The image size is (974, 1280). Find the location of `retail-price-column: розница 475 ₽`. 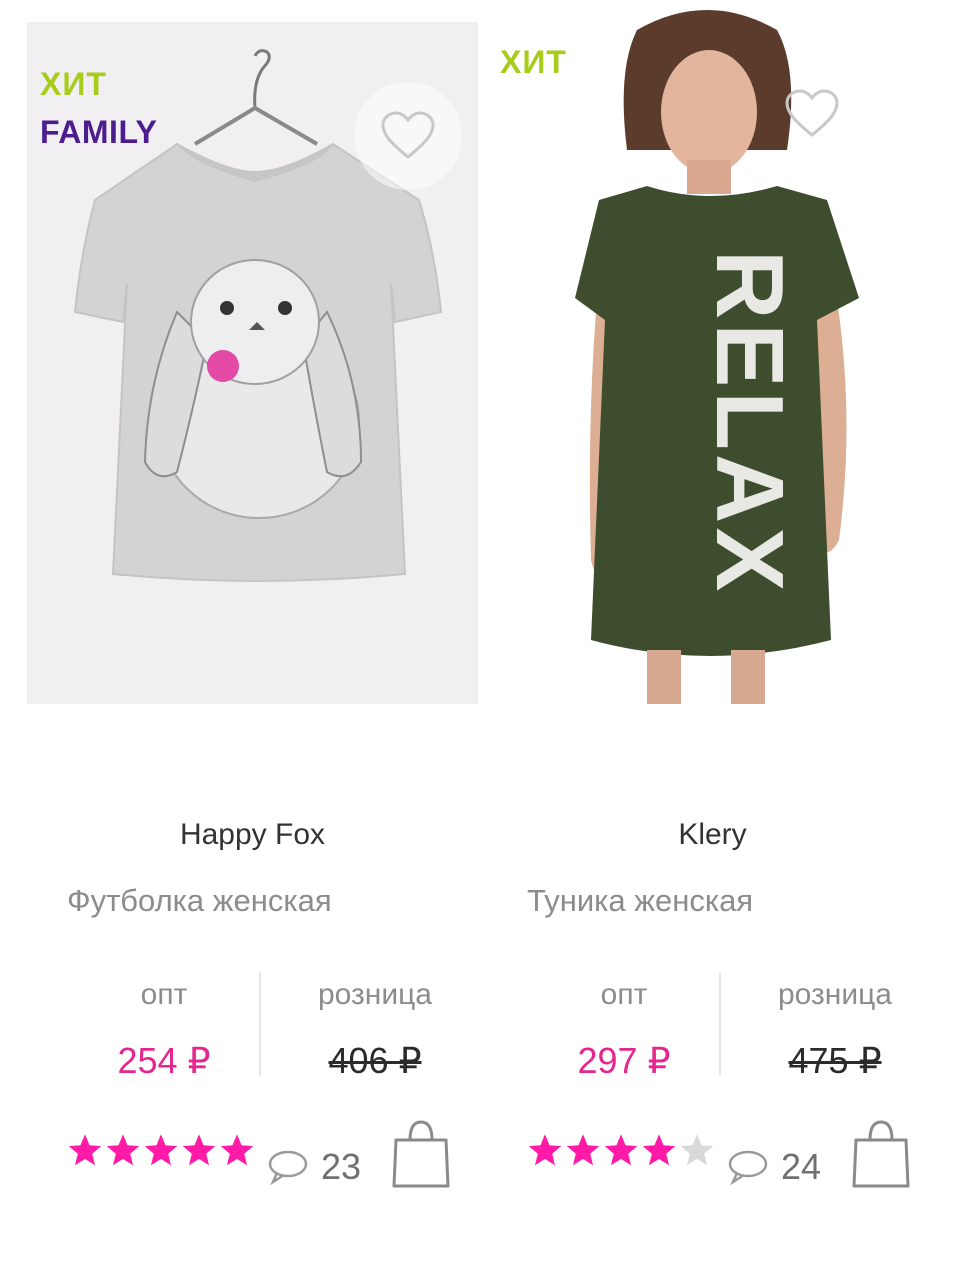

retail-price-column: розница 475 ₽ is located at coordinates (835, 1026).